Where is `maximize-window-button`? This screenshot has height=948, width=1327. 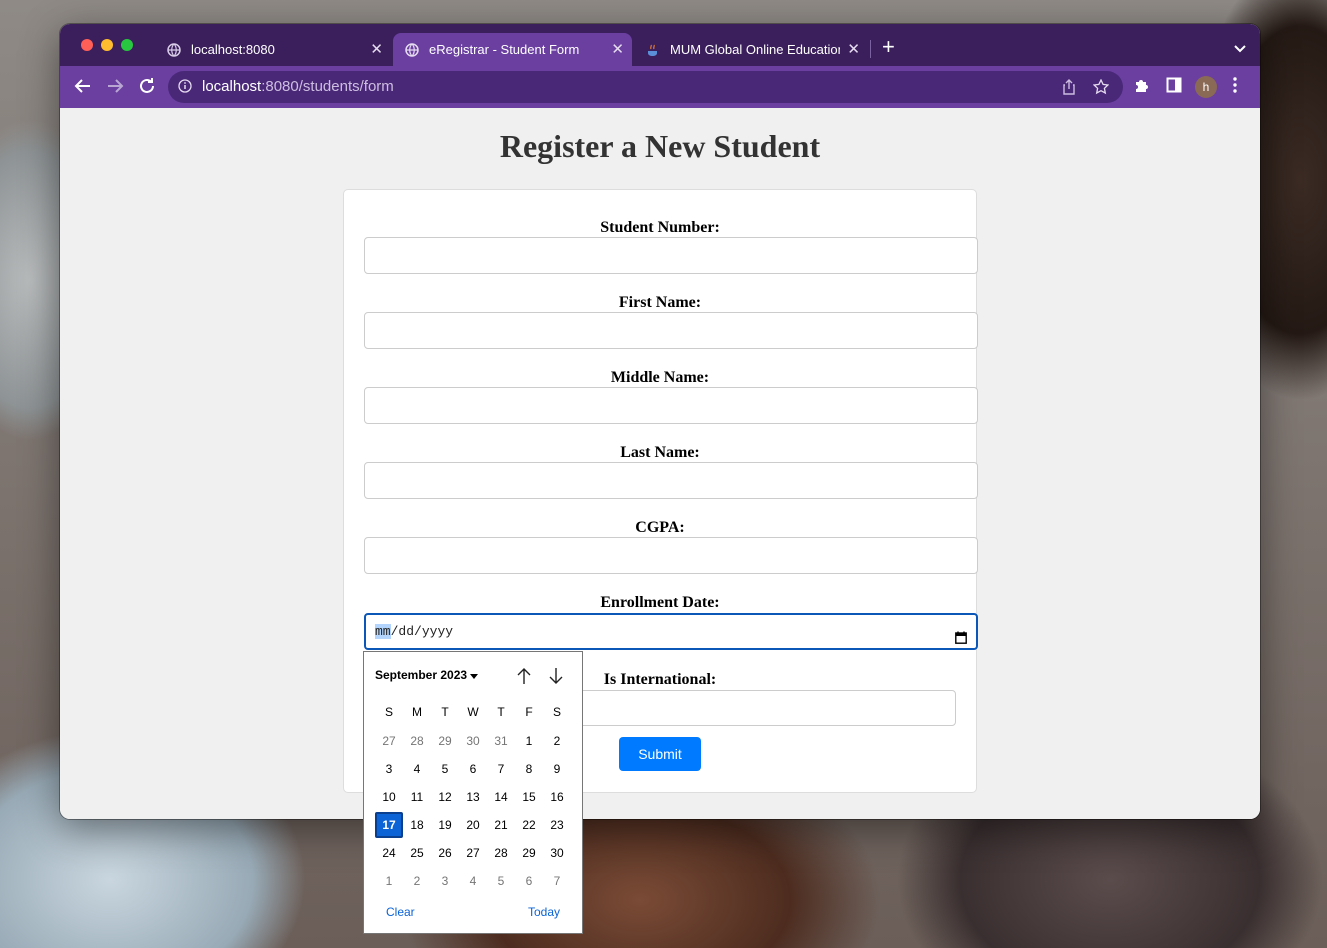 maximize-window-button is located at coordinates (127, 45).